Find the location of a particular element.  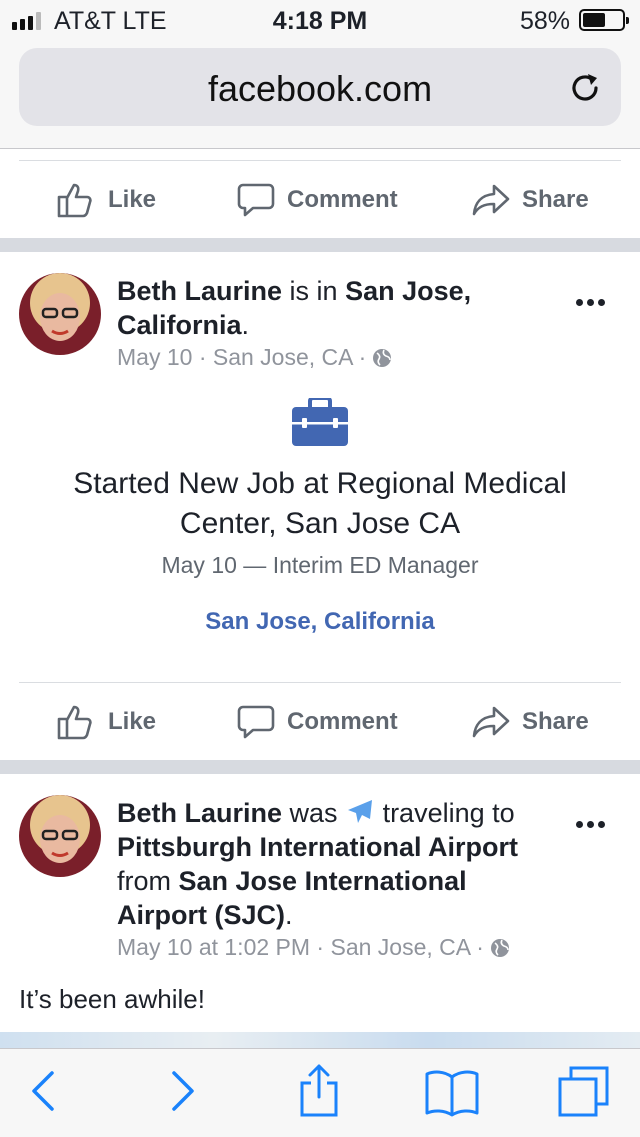

life-event-subtitle: May 10 — Interim ED Manager is located at coordinates (320, 565).